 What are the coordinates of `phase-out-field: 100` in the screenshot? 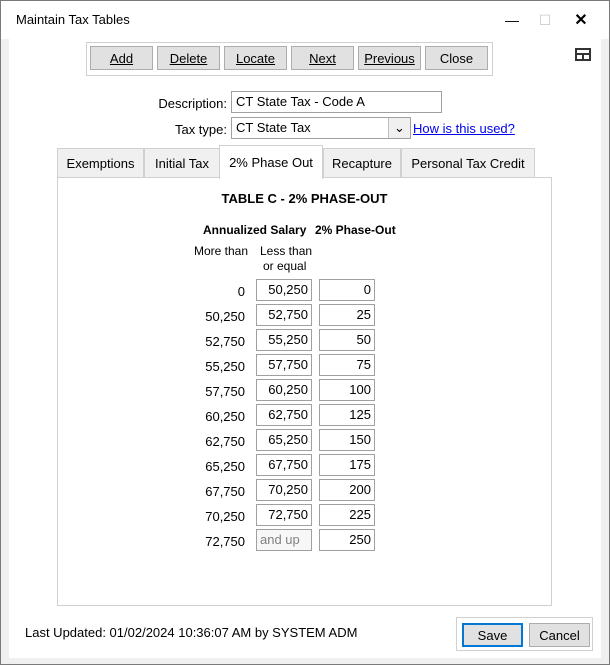 It's located at (347, 390).